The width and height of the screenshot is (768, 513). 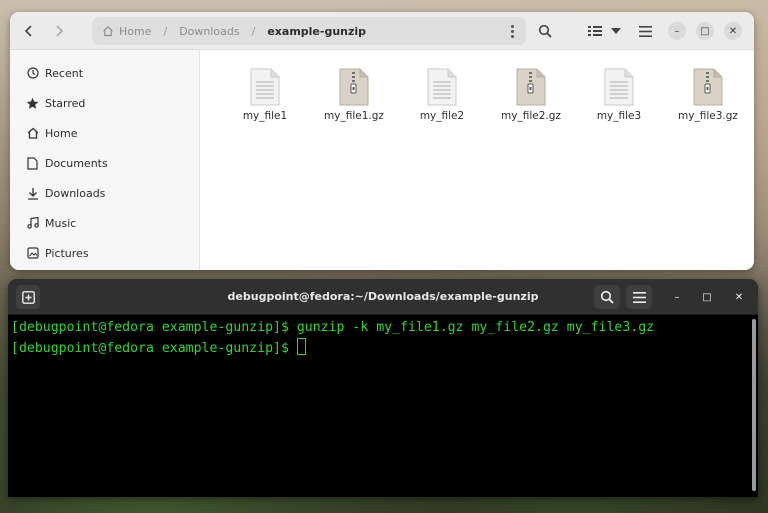 I want to click on sidebar-item-downloads: Downloads, so click(x=104, y=193).